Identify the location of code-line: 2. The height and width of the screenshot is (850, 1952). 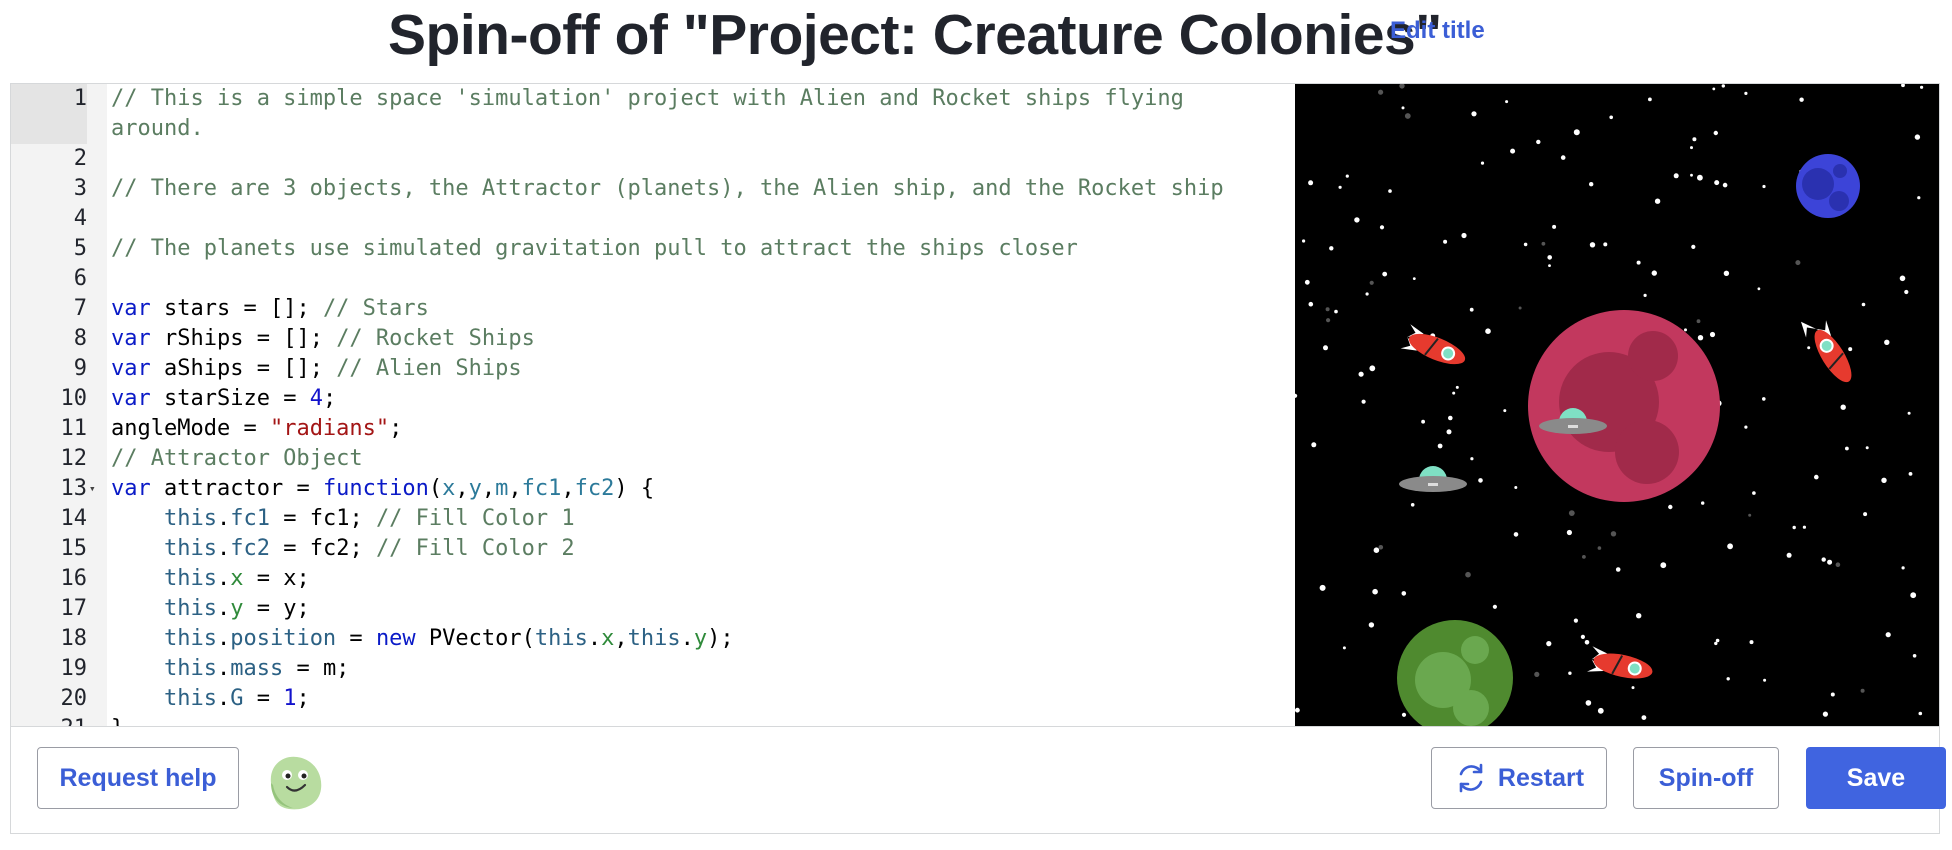
(653, 159).